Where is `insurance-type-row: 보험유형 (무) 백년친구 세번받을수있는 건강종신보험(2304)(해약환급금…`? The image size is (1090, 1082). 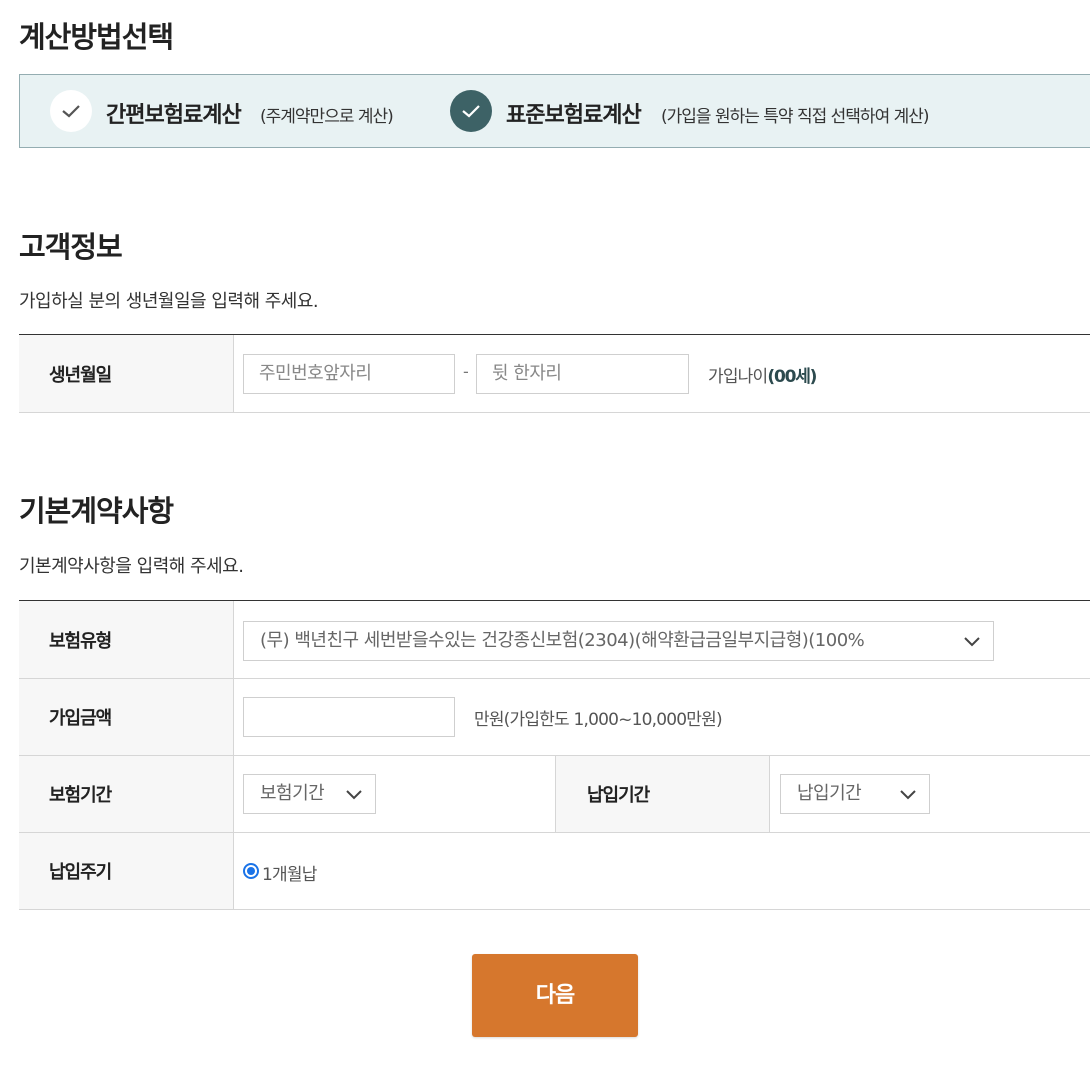 insurance-type-row: 보험유형 (무) 백년친구 세번받을수있는 건강종신보험(2304)(해약환급금… is located at coordinates (554, 640).